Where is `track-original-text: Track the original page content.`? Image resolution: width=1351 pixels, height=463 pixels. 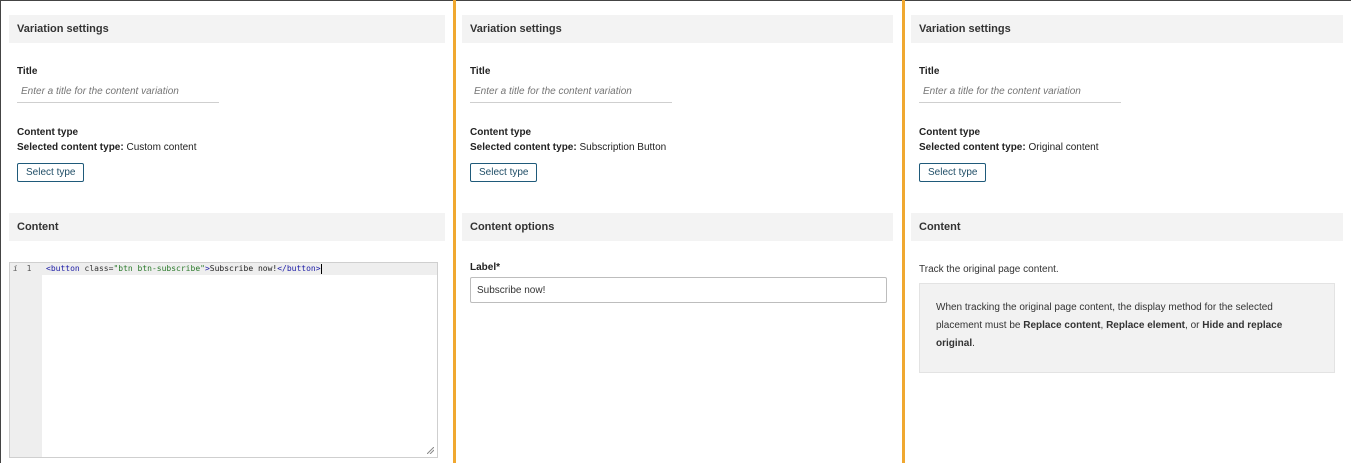
track-original-text: Track the original page content. is located at coordinates (989, 269).